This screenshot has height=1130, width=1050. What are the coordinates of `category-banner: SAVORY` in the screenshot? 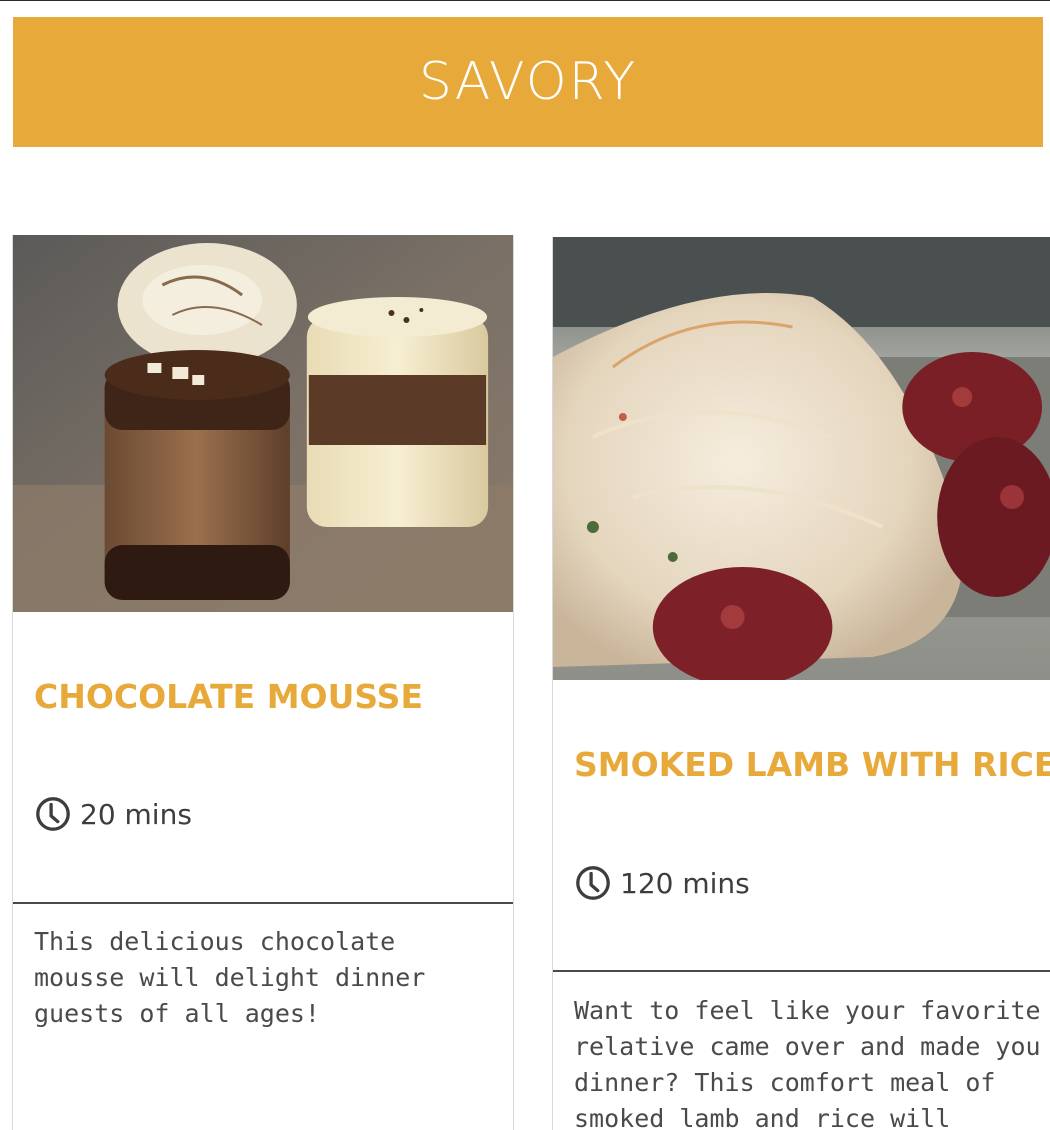 It's located at (528, 82).